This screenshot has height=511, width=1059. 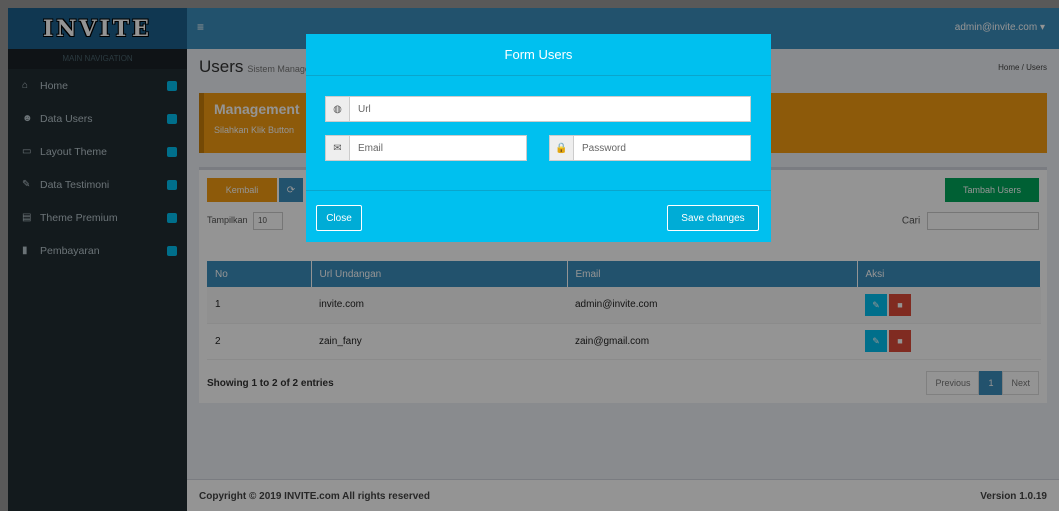 I want to click on url-input, so click(x=550, y=109).